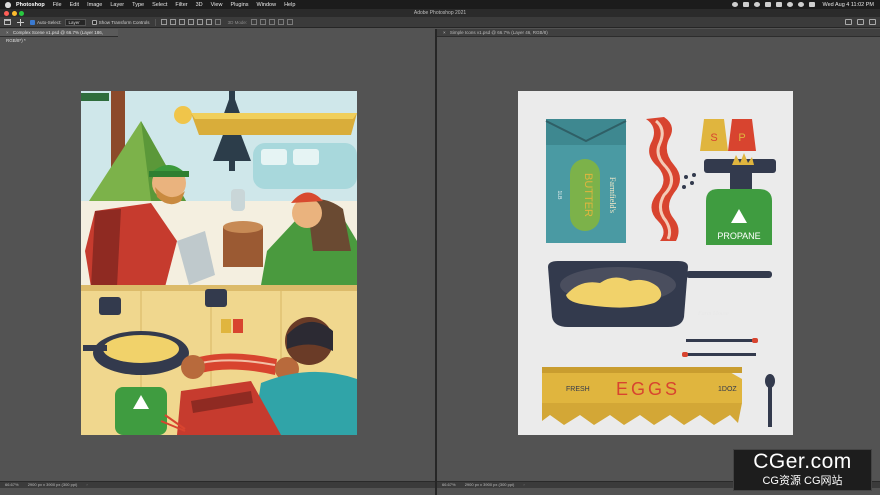  What do you see at coordinates (75, 22) in the screenshot?
I see `auto-select-dropdown: Layer` at bounding box center [75, 22].